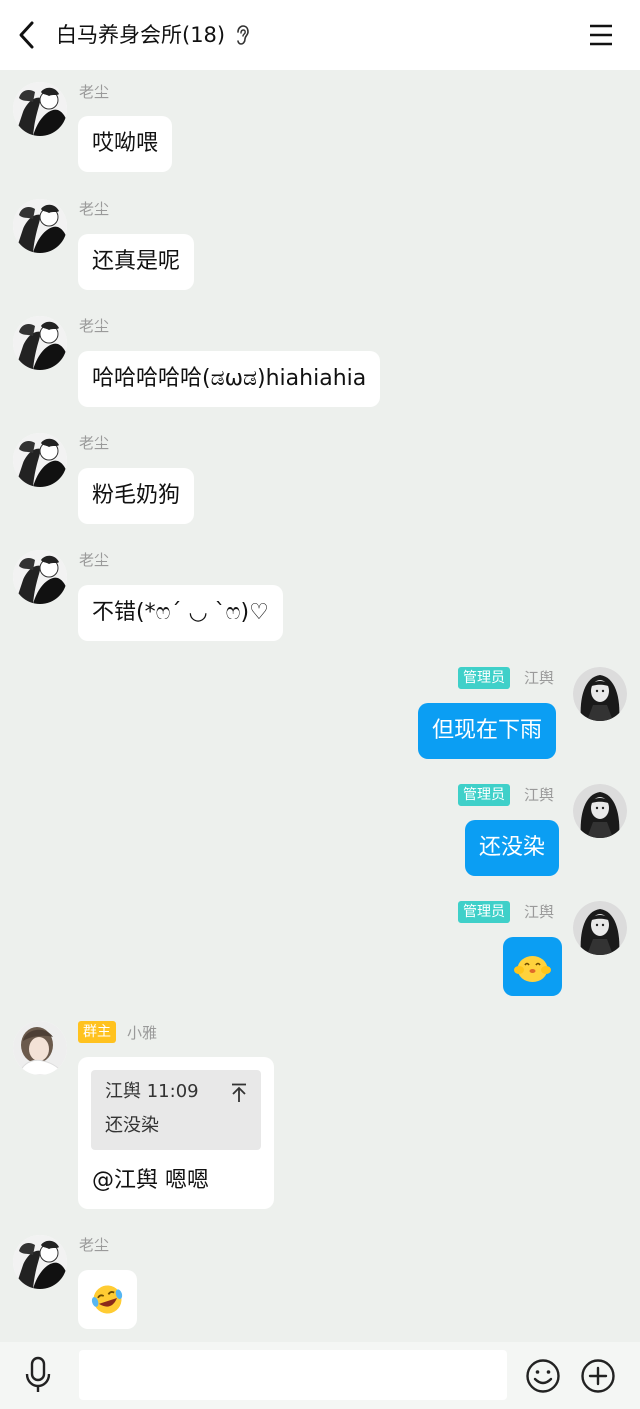  I want to click on emoji-icon, so click(543, 1376).